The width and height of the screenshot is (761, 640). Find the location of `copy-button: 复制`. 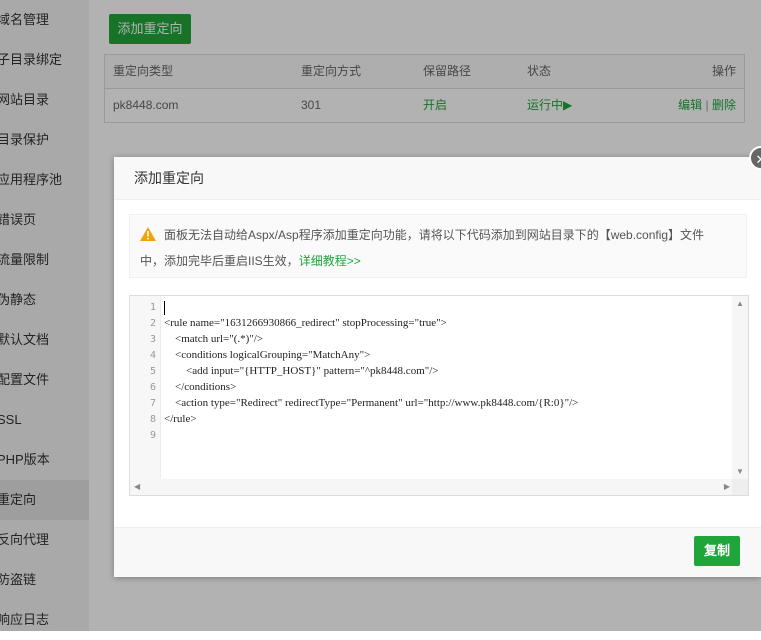

copy-button: 复制 is located at coordinates (717, 551).